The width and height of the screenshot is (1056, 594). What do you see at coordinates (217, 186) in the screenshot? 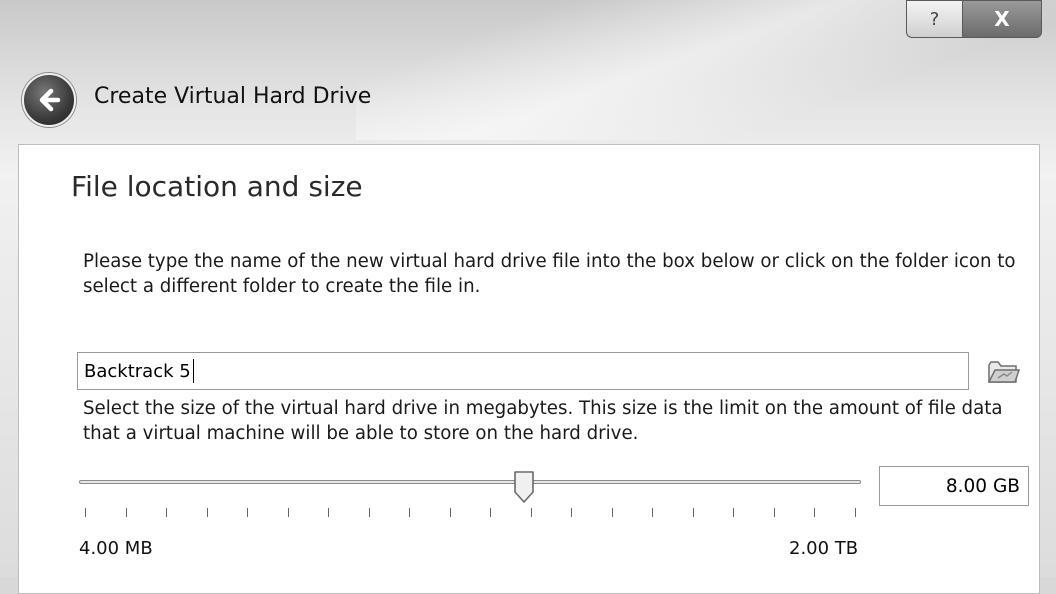
I see `page-title: File location and size` at bounding box center [217, 186].